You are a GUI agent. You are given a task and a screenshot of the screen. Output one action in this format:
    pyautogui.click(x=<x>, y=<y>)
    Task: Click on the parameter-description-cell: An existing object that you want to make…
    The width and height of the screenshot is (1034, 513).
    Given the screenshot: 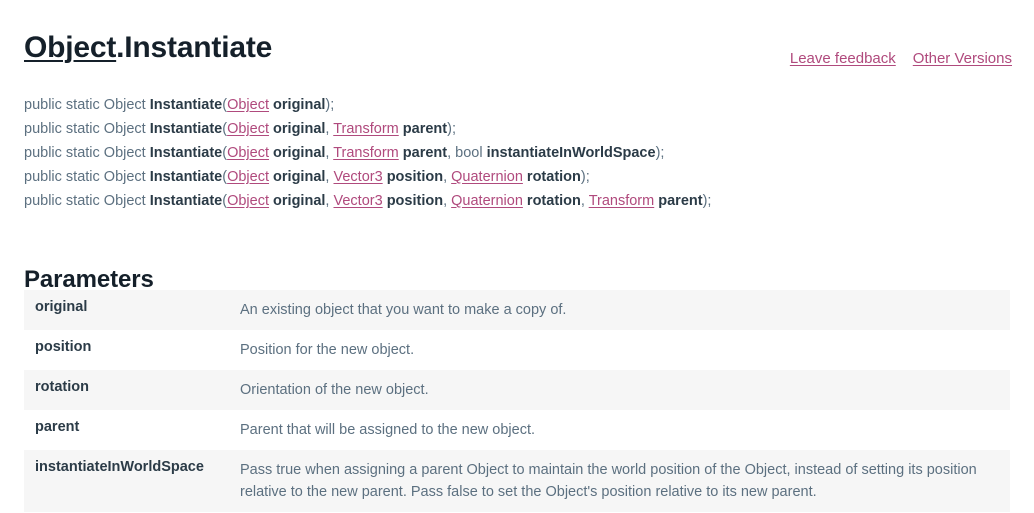 What is the action you would take?
    pyautogui.click(x=403, y=310)
    